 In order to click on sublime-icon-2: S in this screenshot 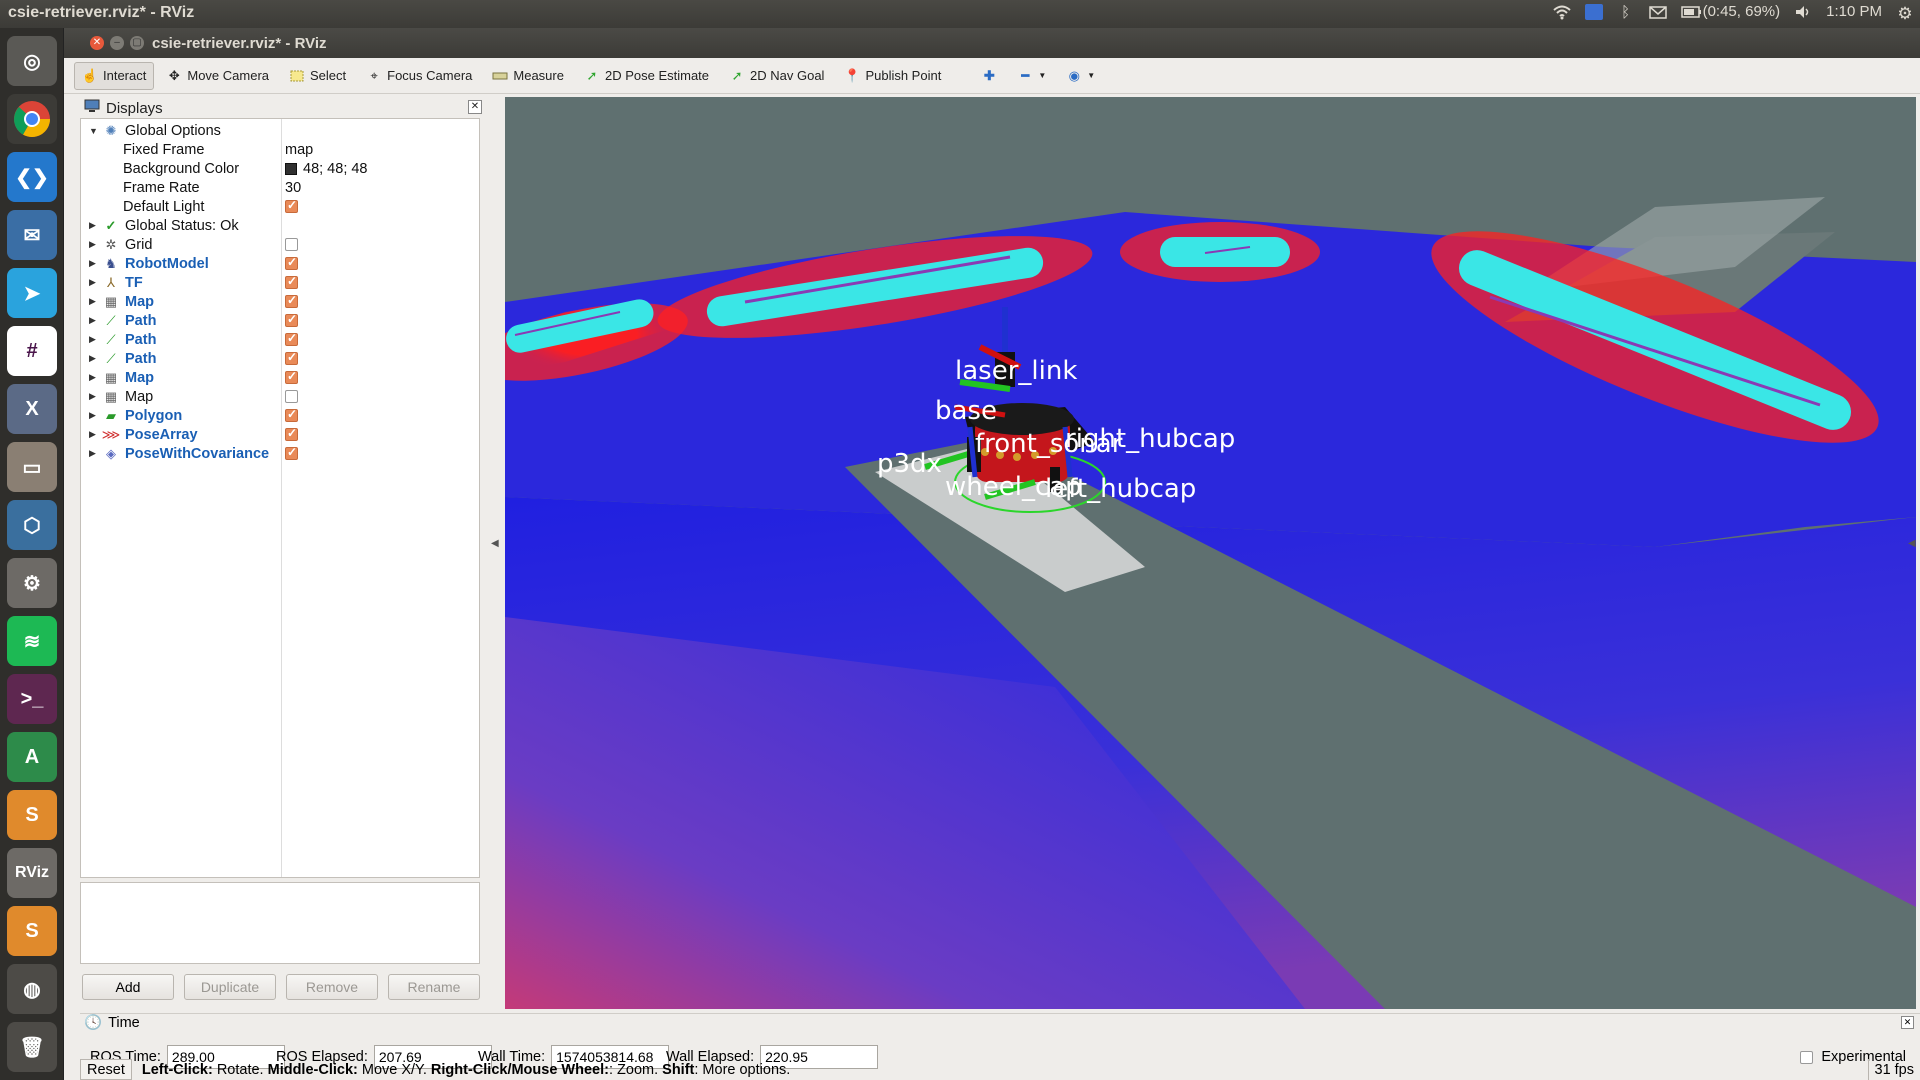, I will do `click(32, 931)`.